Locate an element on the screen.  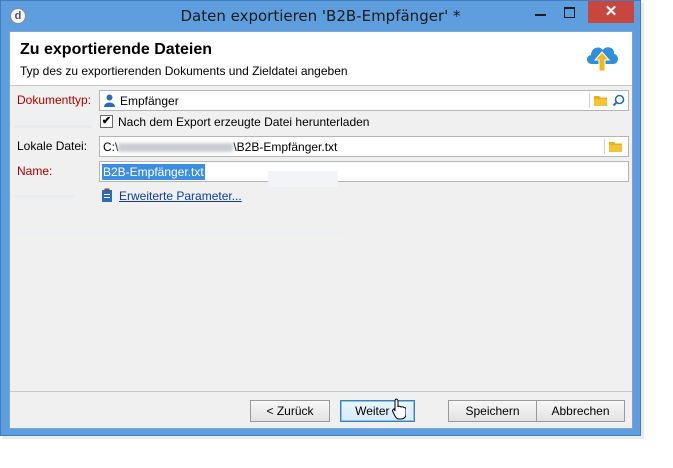
name-value: B2B-Empfänger.txt is located at coordinates (153, 172).